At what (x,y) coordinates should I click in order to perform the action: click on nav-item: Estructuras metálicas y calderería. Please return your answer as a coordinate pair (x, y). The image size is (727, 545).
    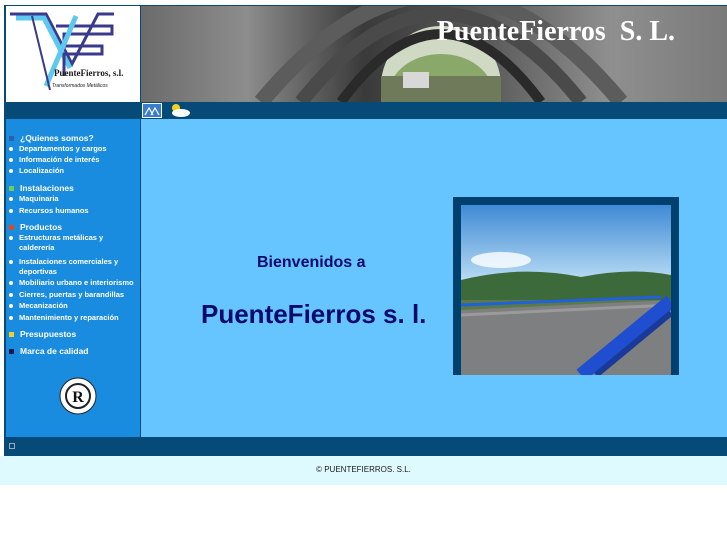
    Looking at the image, I should click on (73, 243).